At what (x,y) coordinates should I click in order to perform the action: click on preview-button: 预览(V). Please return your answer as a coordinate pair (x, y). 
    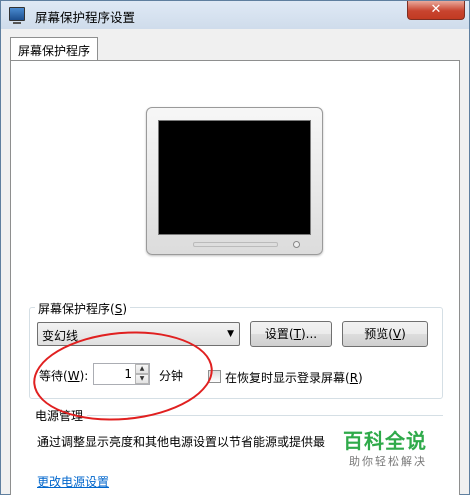
    Looking at the image, I should click on (385, 334).